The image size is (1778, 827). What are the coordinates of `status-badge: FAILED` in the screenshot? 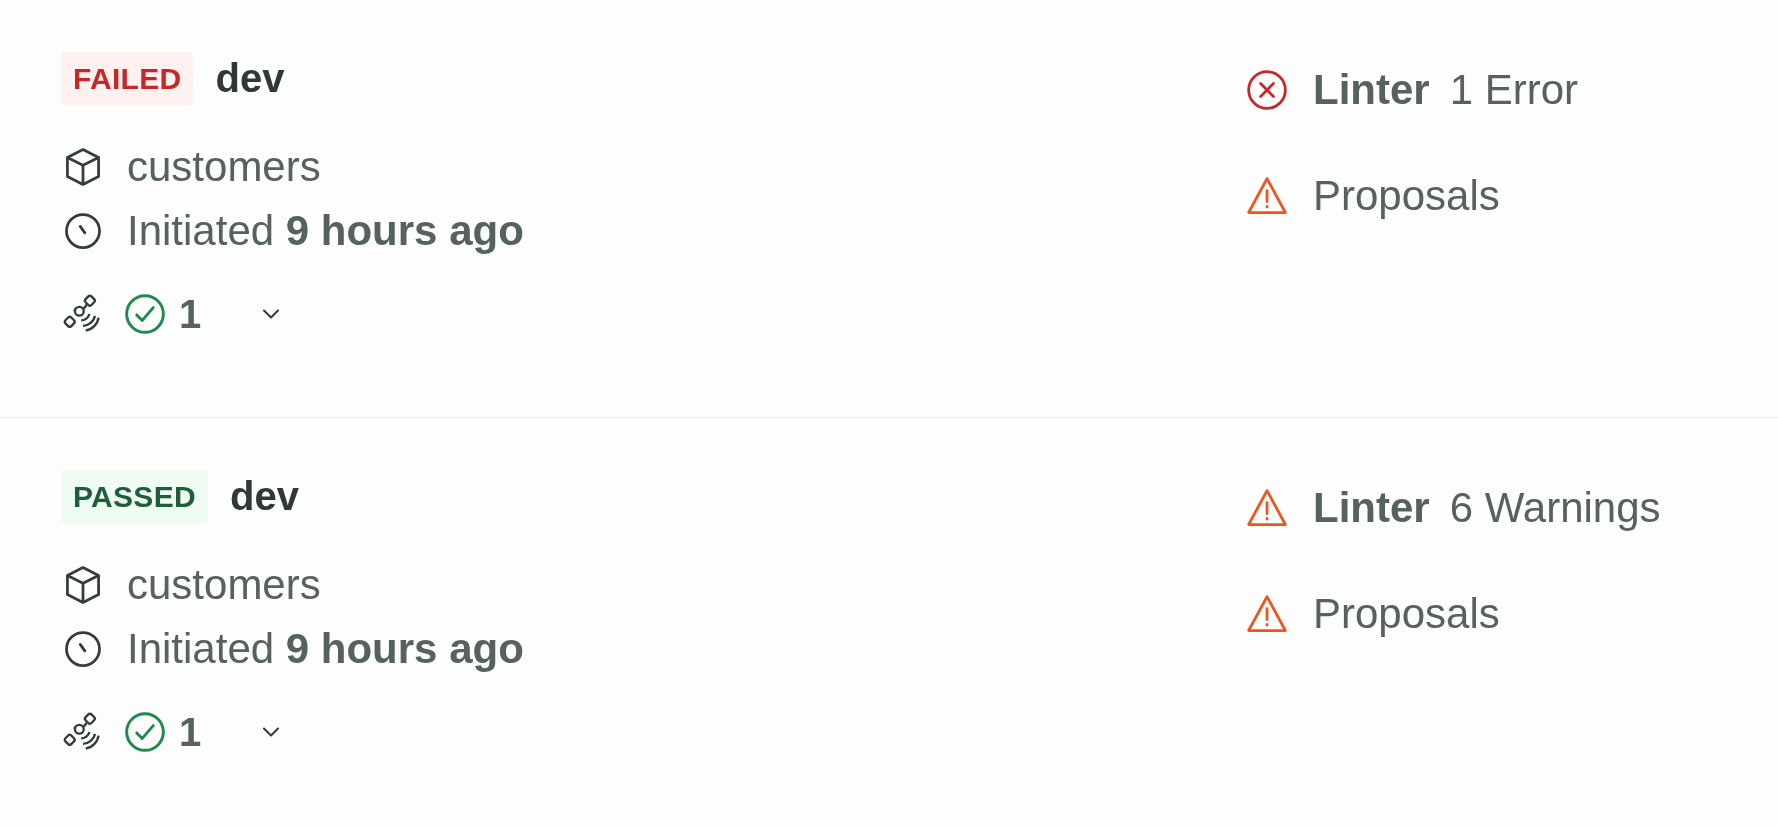 It's located at (127, 78).